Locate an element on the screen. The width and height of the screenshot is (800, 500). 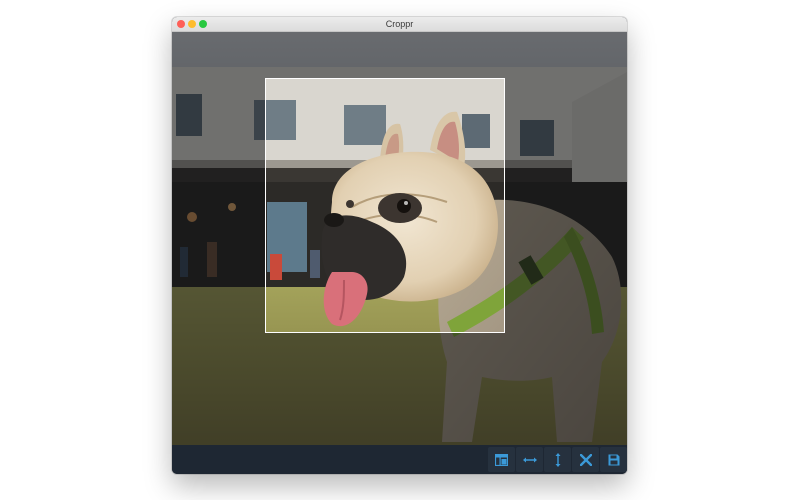
window-title: Croppr is located at coordinates (399, 24).